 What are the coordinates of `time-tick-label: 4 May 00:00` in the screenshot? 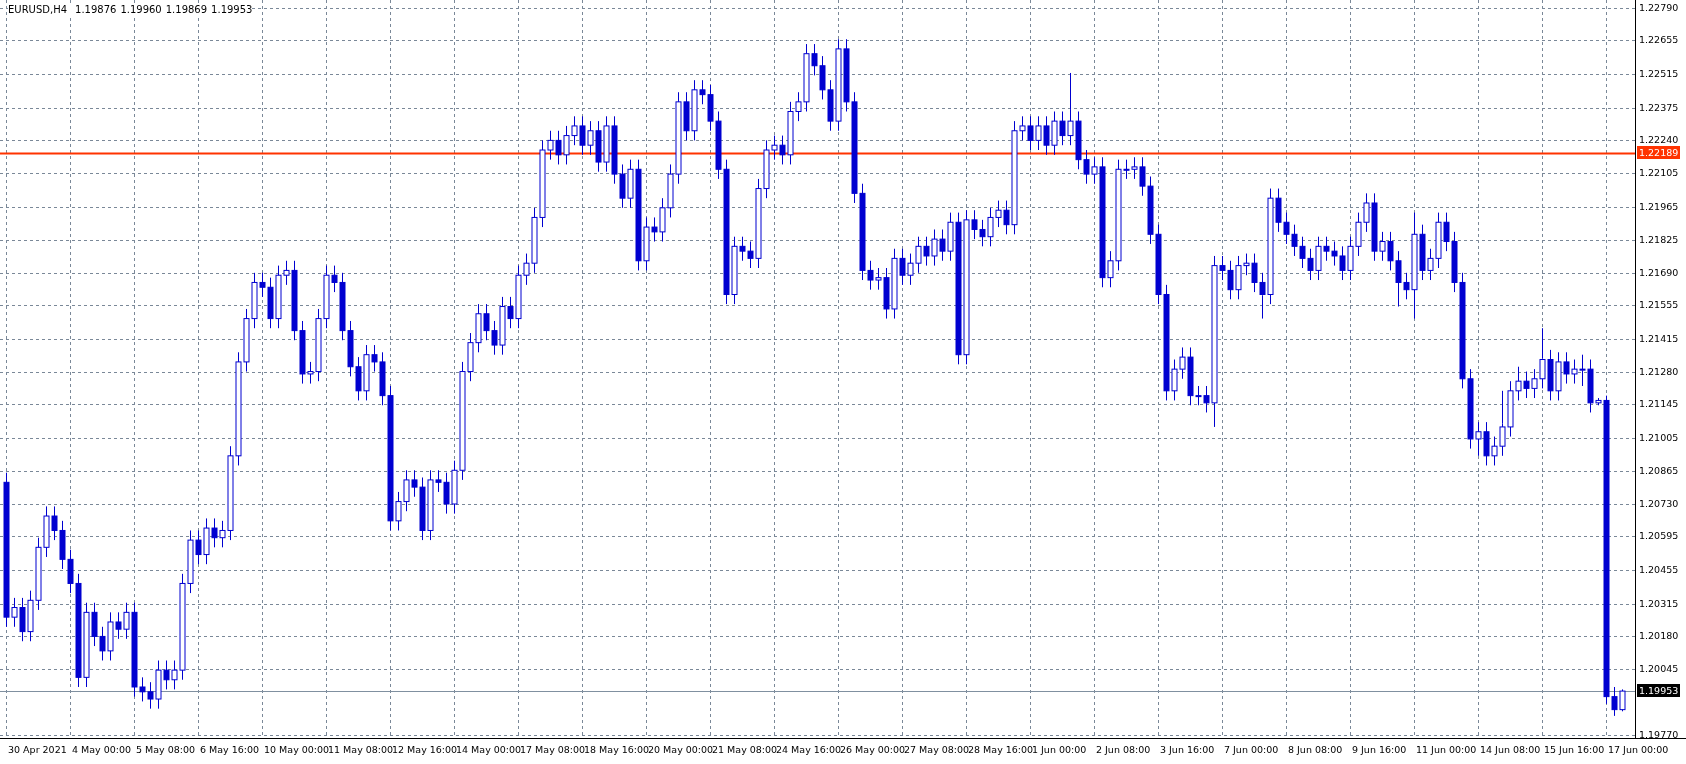 It's located at (102, 749).